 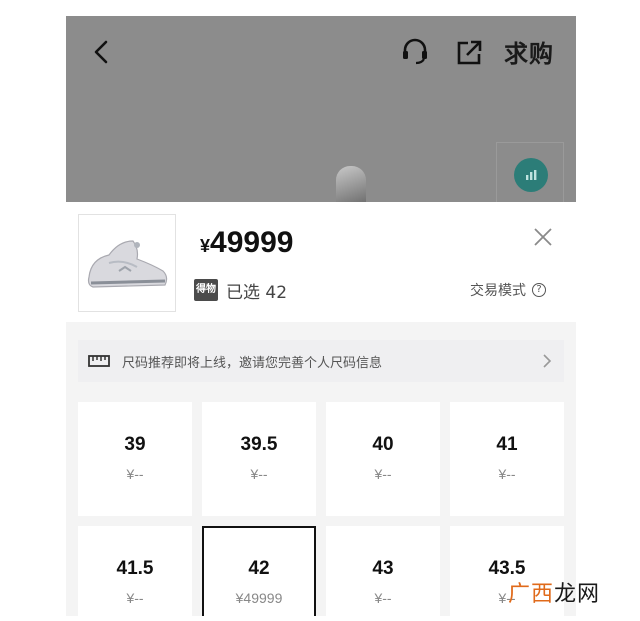 I want to click on size-option: 41 ¥--, so click(x=507, y=459).